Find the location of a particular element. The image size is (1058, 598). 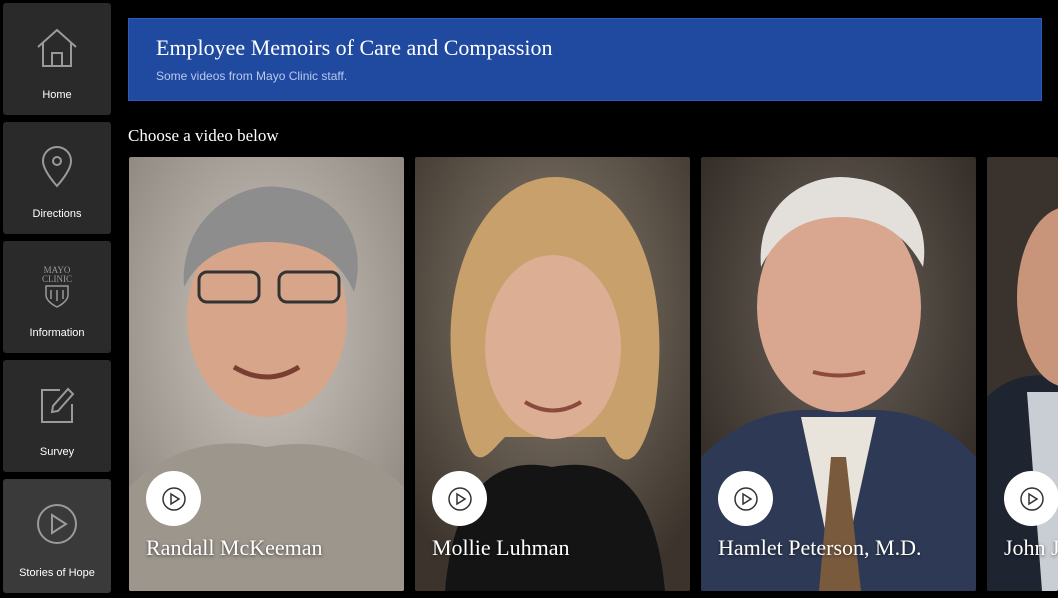

video-card-john: John J is located at coordinates (1022, 374).